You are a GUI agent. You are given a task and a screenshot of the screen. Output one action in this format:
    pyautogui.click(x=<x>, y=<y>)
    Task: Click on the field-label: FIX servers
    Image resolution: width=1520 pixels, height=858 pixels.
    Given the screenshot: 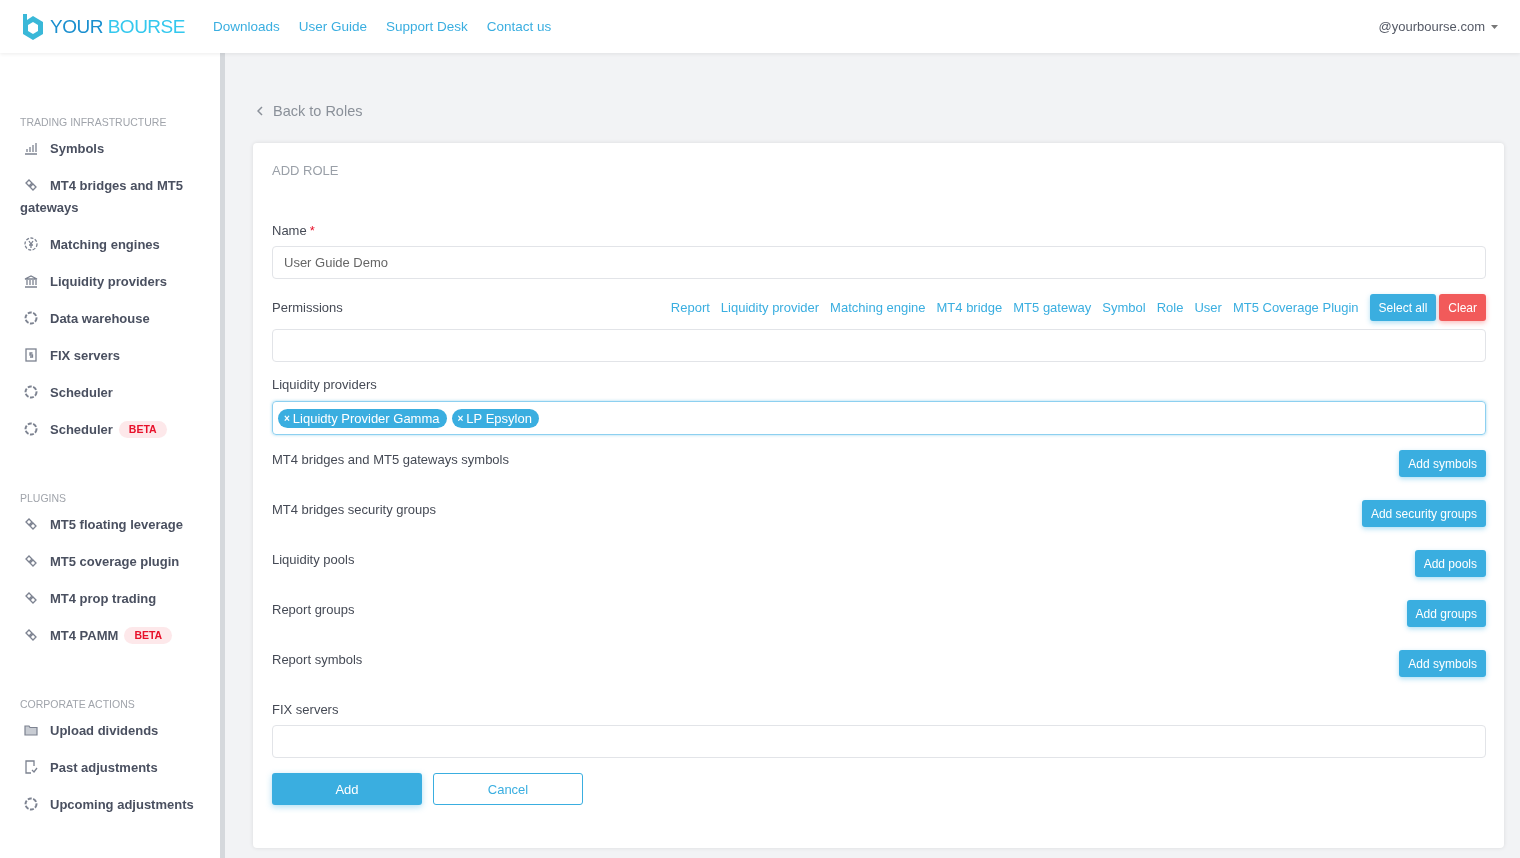 What is the action you would take?
    pyautogui.click(x=306, y=709)
    